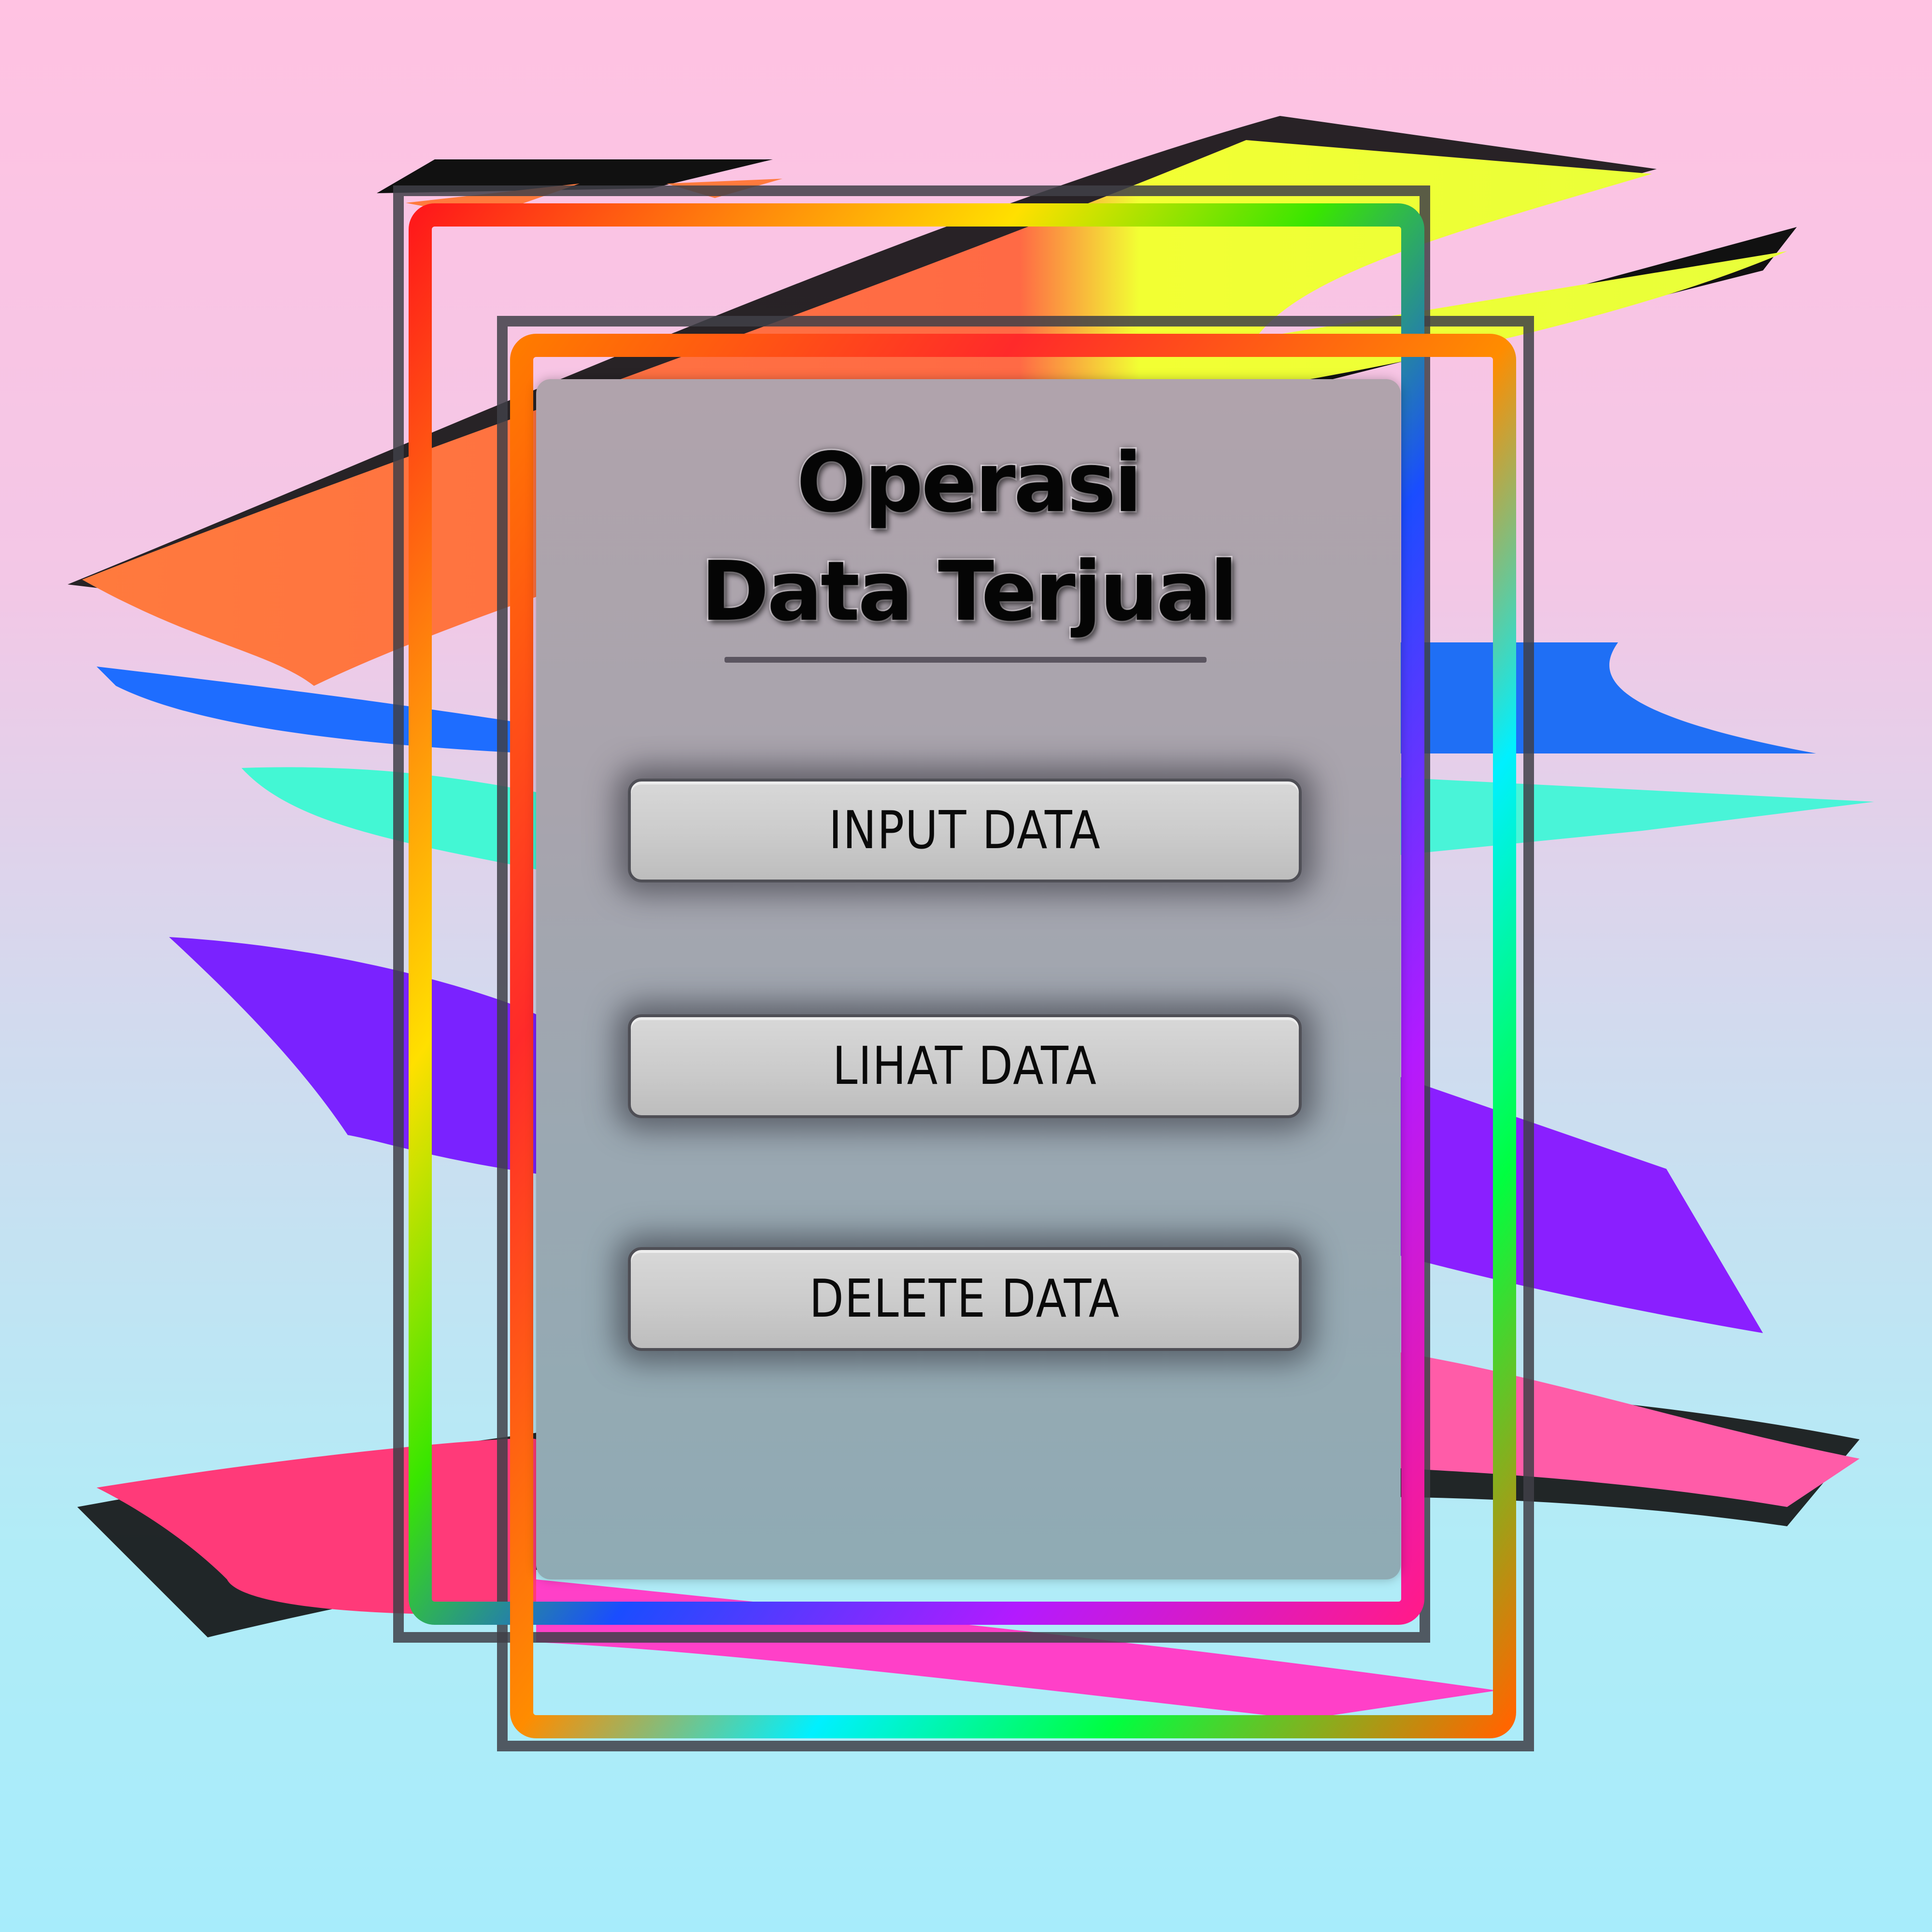 The image size is (1932, 1932). What do you see at coordinates (969, 483) in the screenshot?
I see `page-title-line1: Operasi` at bounding box center [969, 483].